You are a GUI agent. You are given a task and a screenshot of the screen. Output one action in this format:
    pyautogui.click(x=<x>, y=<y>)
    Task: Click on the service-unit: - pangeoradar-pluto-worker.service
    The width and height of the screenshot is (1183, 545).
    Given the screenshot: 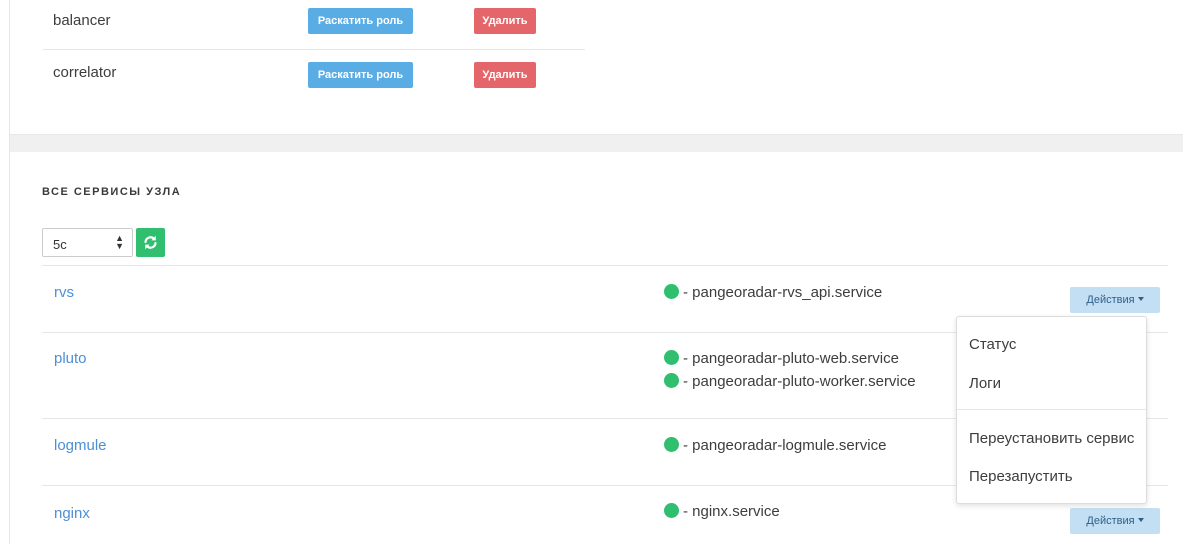 What is the action you would take?
    pyautogui.click(x=790, y=383)
    